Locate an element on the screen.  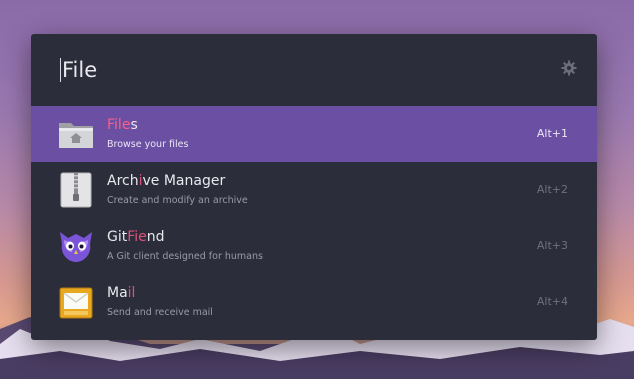
gitfiend-owl-icon is located at coordinates (76, 247).